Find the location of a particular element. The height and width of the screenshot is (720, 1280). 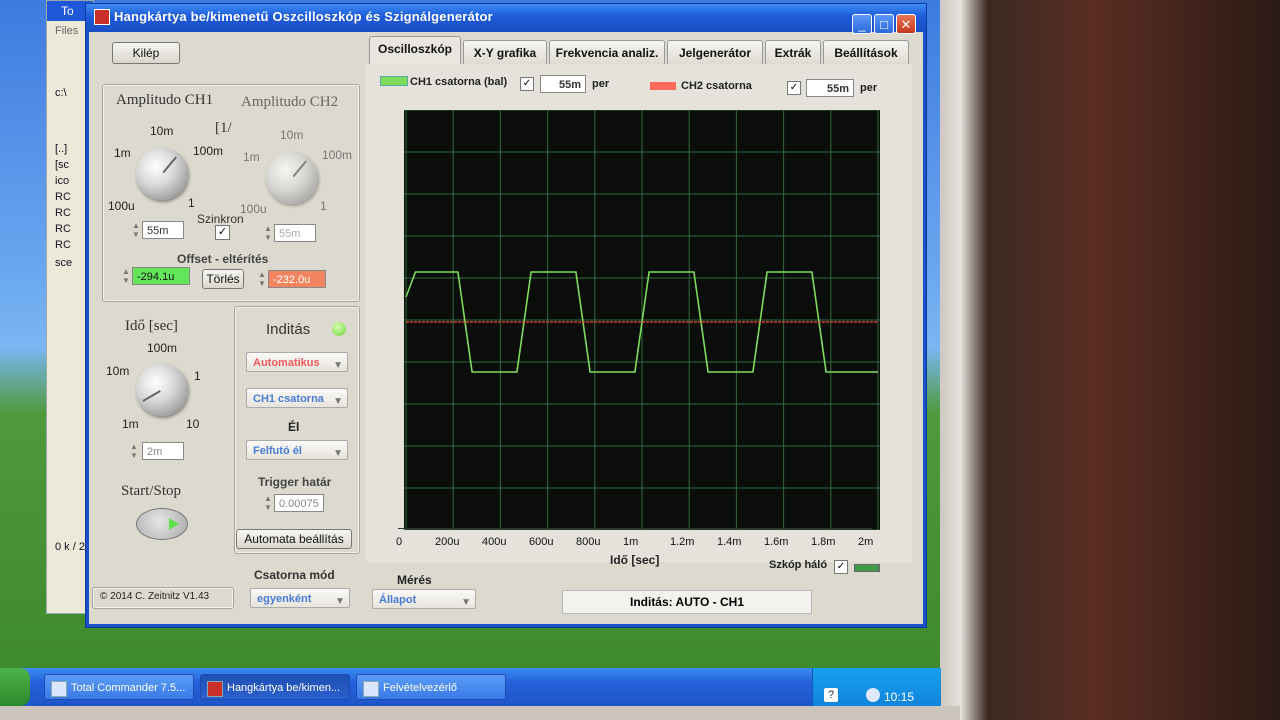

help-icon: ? is located at coordinates (831, 695).